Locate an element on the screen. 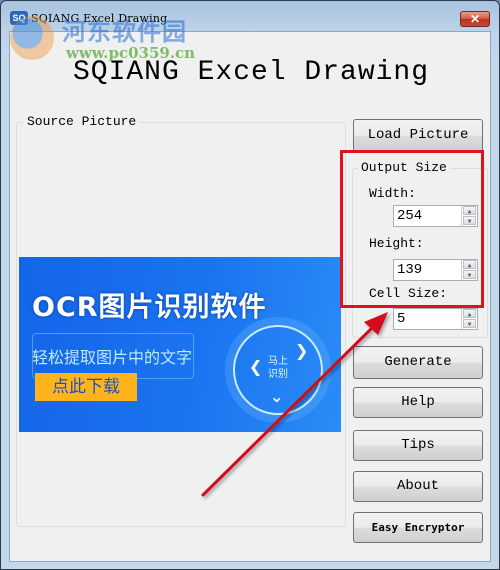 The width and height of the screenshot is (500, 570). circle-text-line1: 马上 is located at coordinates (278, 361).